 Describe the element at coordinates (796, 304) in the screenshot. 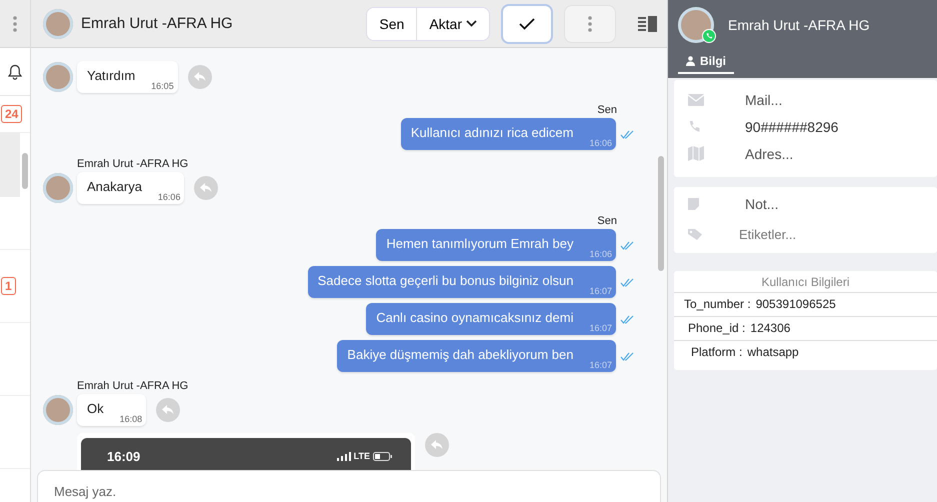

I see `info-value: 905391096525` at that location.